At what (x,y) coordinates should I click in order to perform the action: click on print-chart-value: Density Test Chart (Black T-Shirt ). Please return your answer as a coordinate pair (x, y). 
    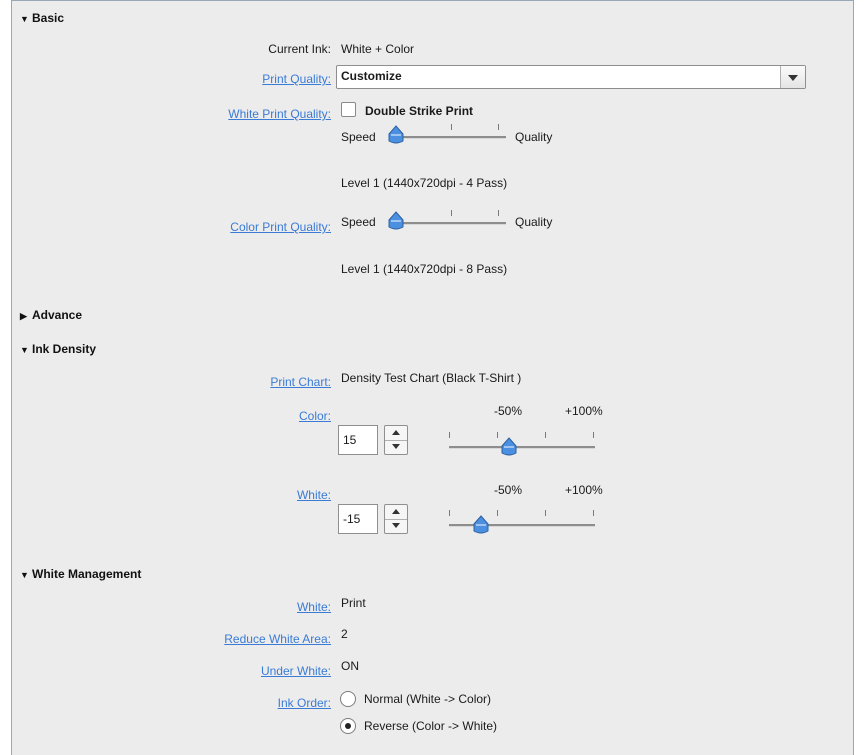
    Looking at the image, I should click on (431, 378).